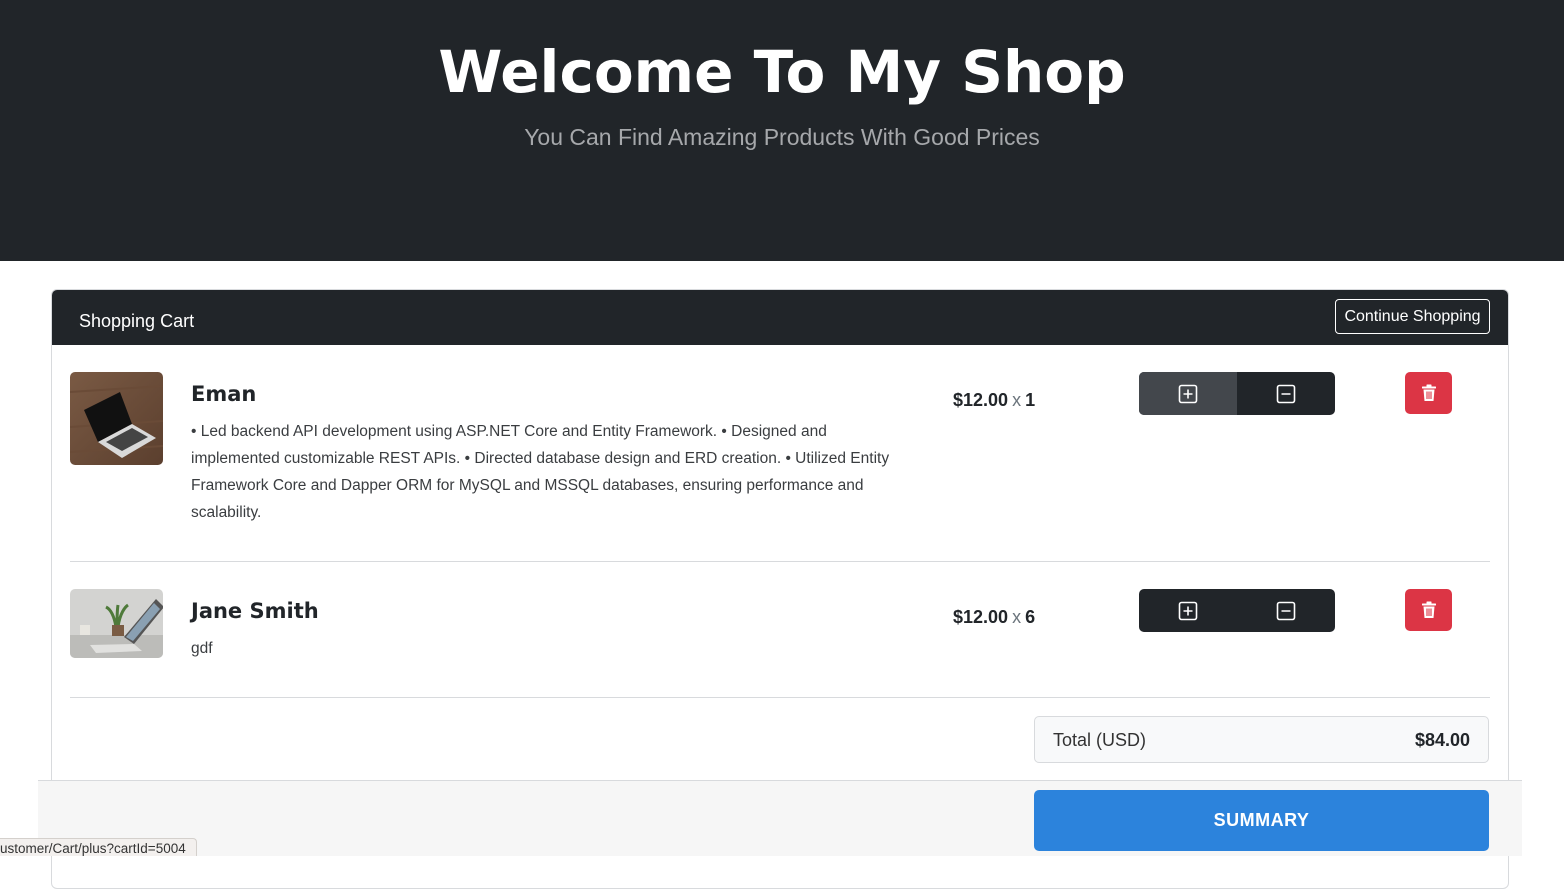  I want to click on item-name: Eman, so click(224, 394).